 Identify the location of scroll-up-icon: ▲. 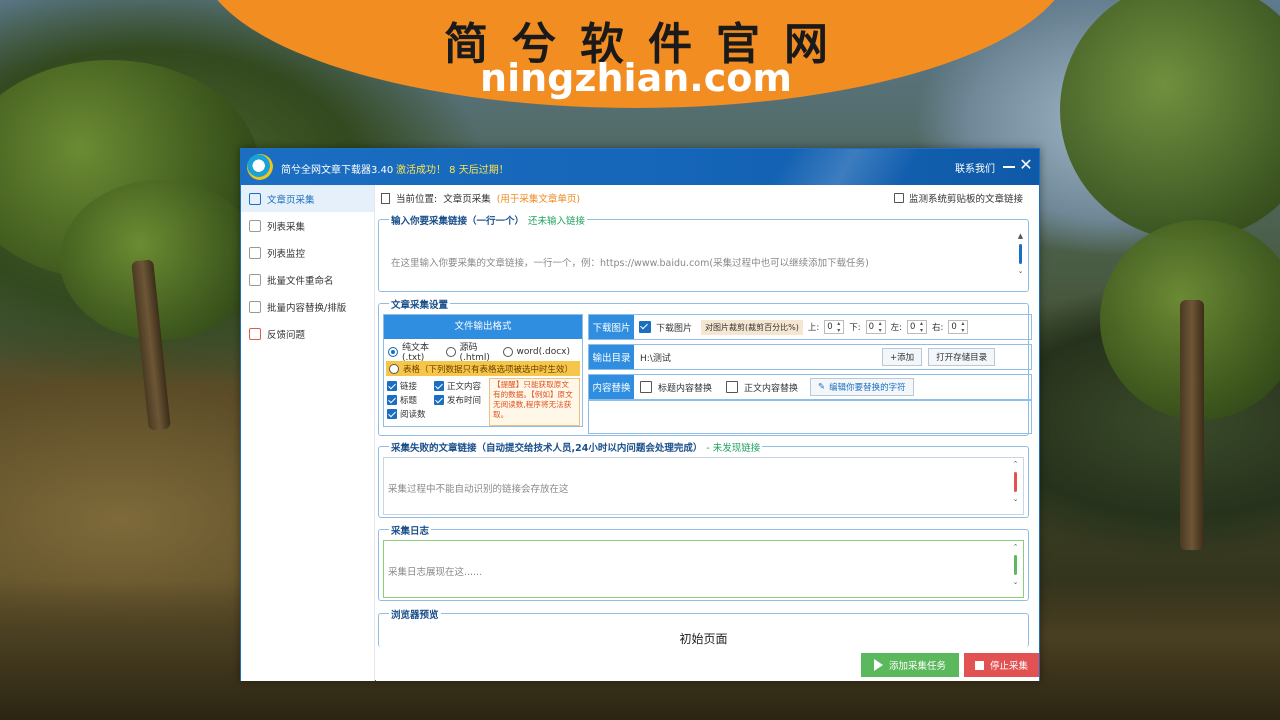
(1020, 236).